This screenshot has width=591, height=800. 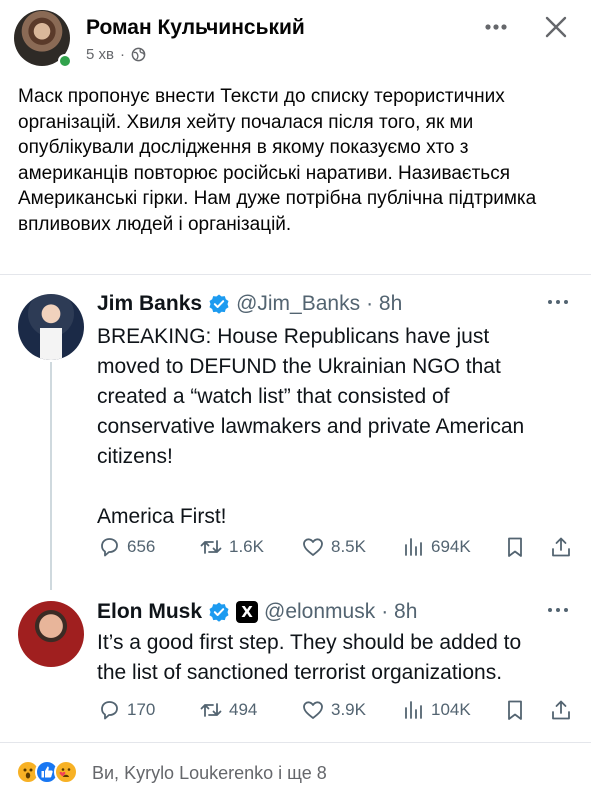 I want to click on more-horizontal-icon, so click(x=496, y=27).